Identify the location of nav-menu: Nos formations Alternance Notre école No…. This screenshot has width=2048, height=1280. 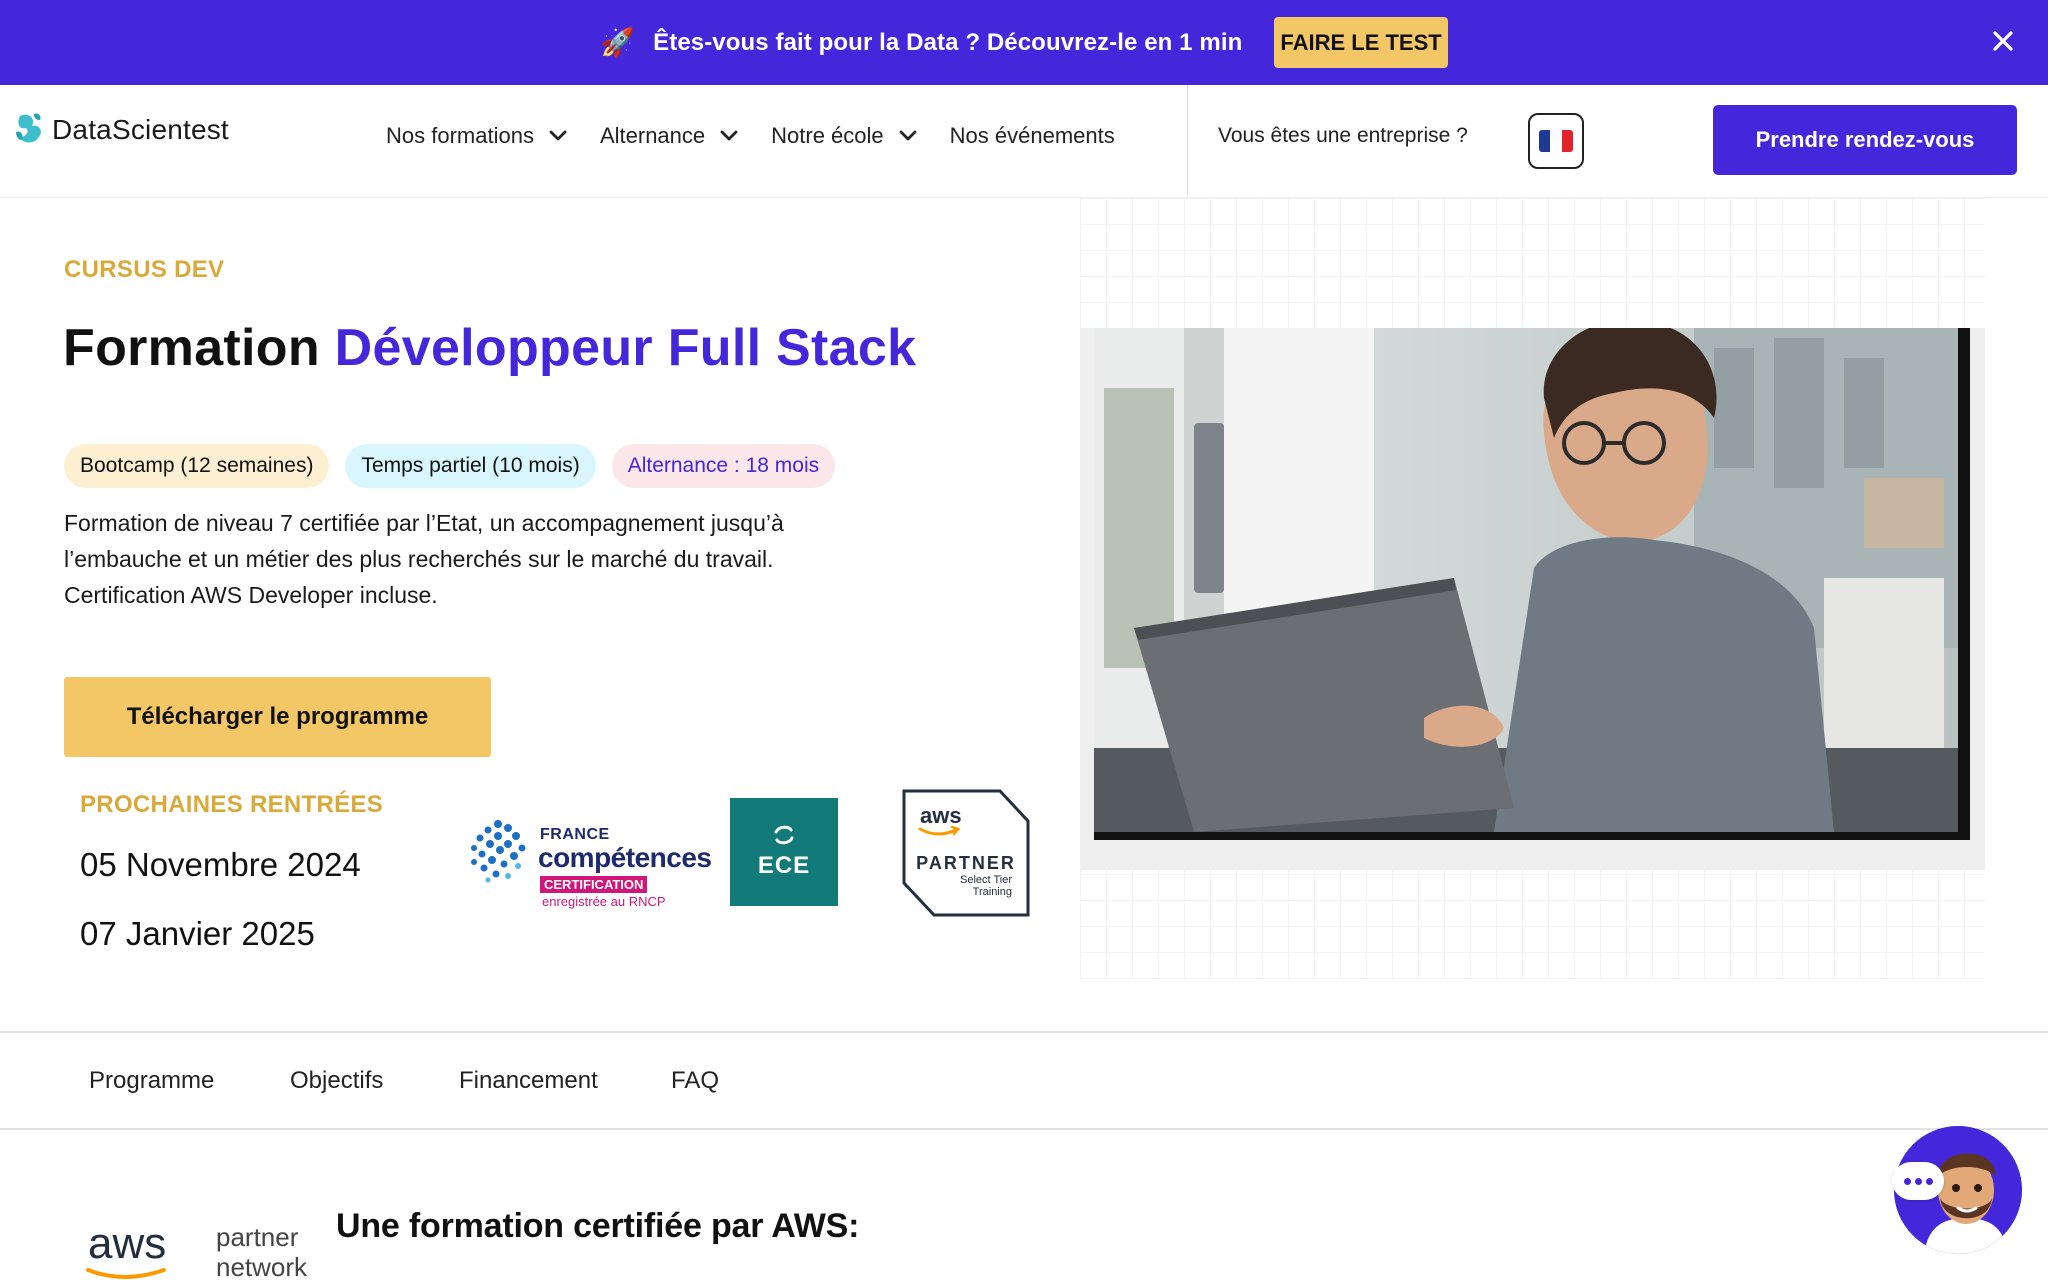
(766, 136).